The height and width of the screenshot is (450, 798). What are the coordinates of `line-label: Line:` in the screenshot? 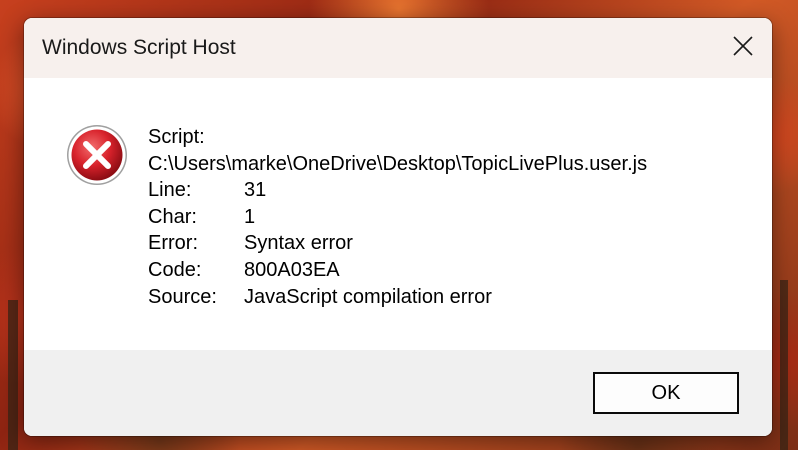 It's located at (170, 190).